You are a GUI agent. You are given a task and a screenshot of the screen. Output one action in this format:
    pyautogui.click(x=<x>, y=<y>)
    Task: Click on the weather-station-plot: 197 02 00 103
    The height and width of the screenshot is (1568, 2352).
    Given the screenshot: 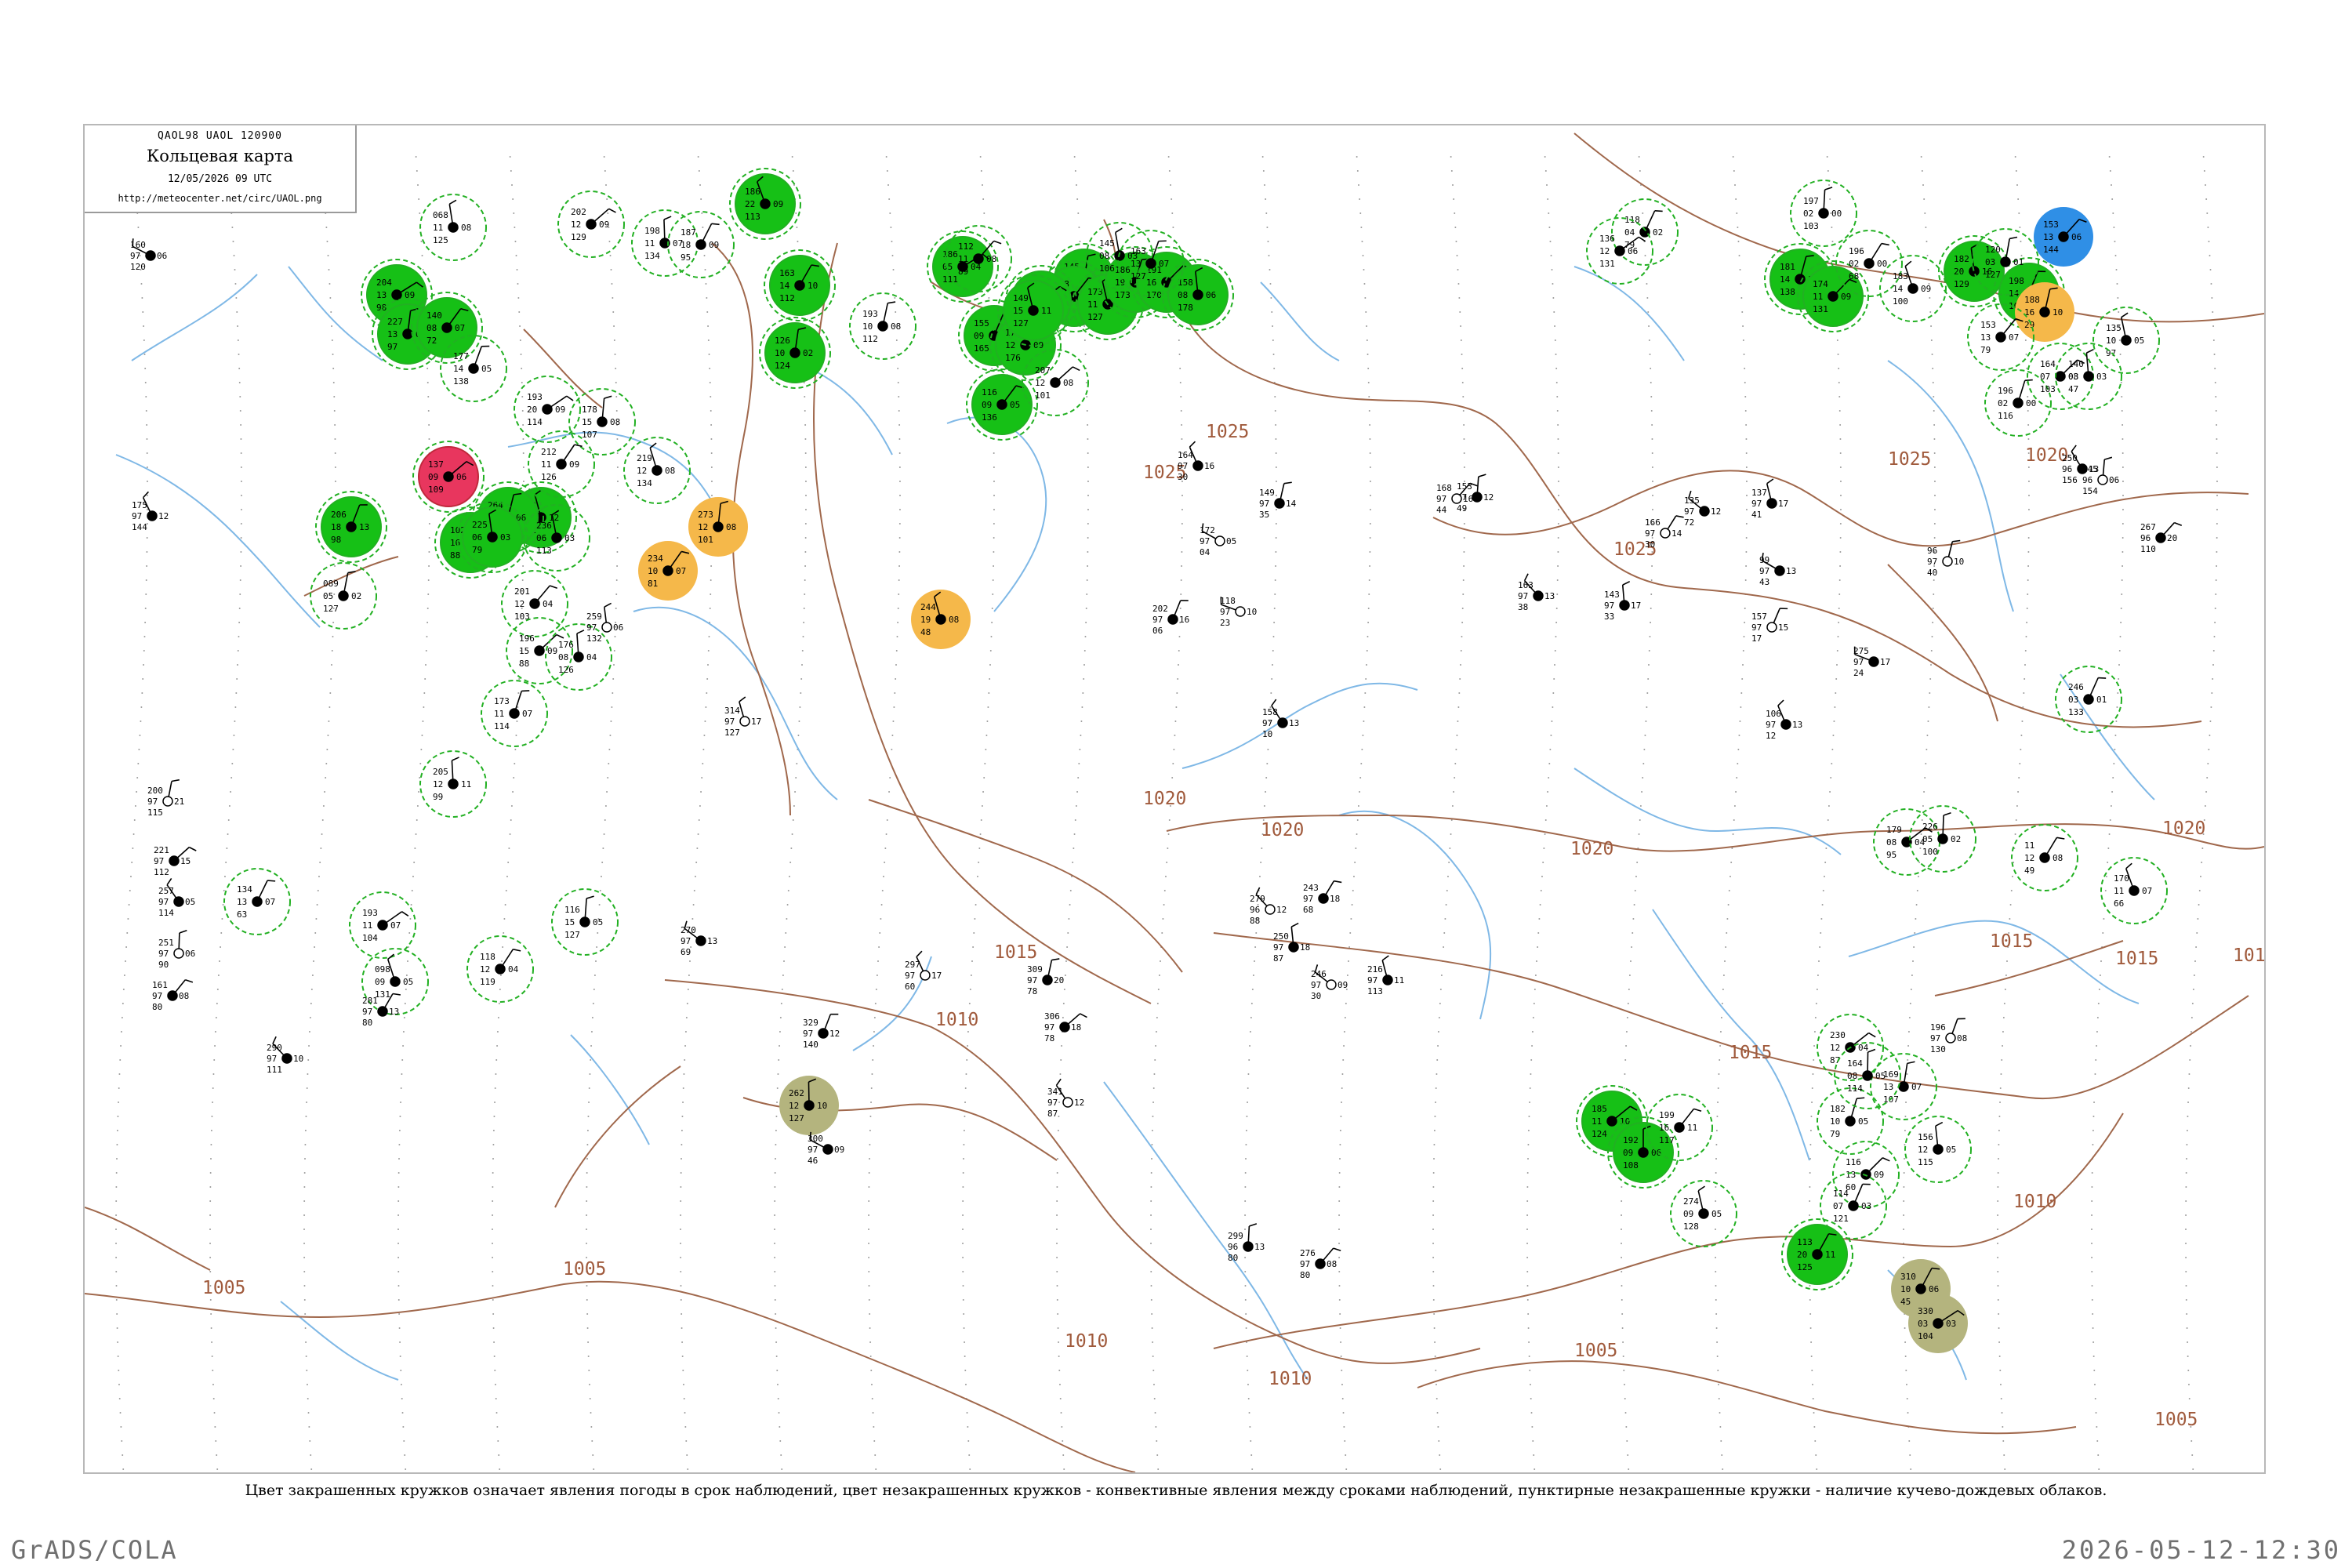 What is the action you would take?
    pyautogui.click(x=1823, y=213)
    